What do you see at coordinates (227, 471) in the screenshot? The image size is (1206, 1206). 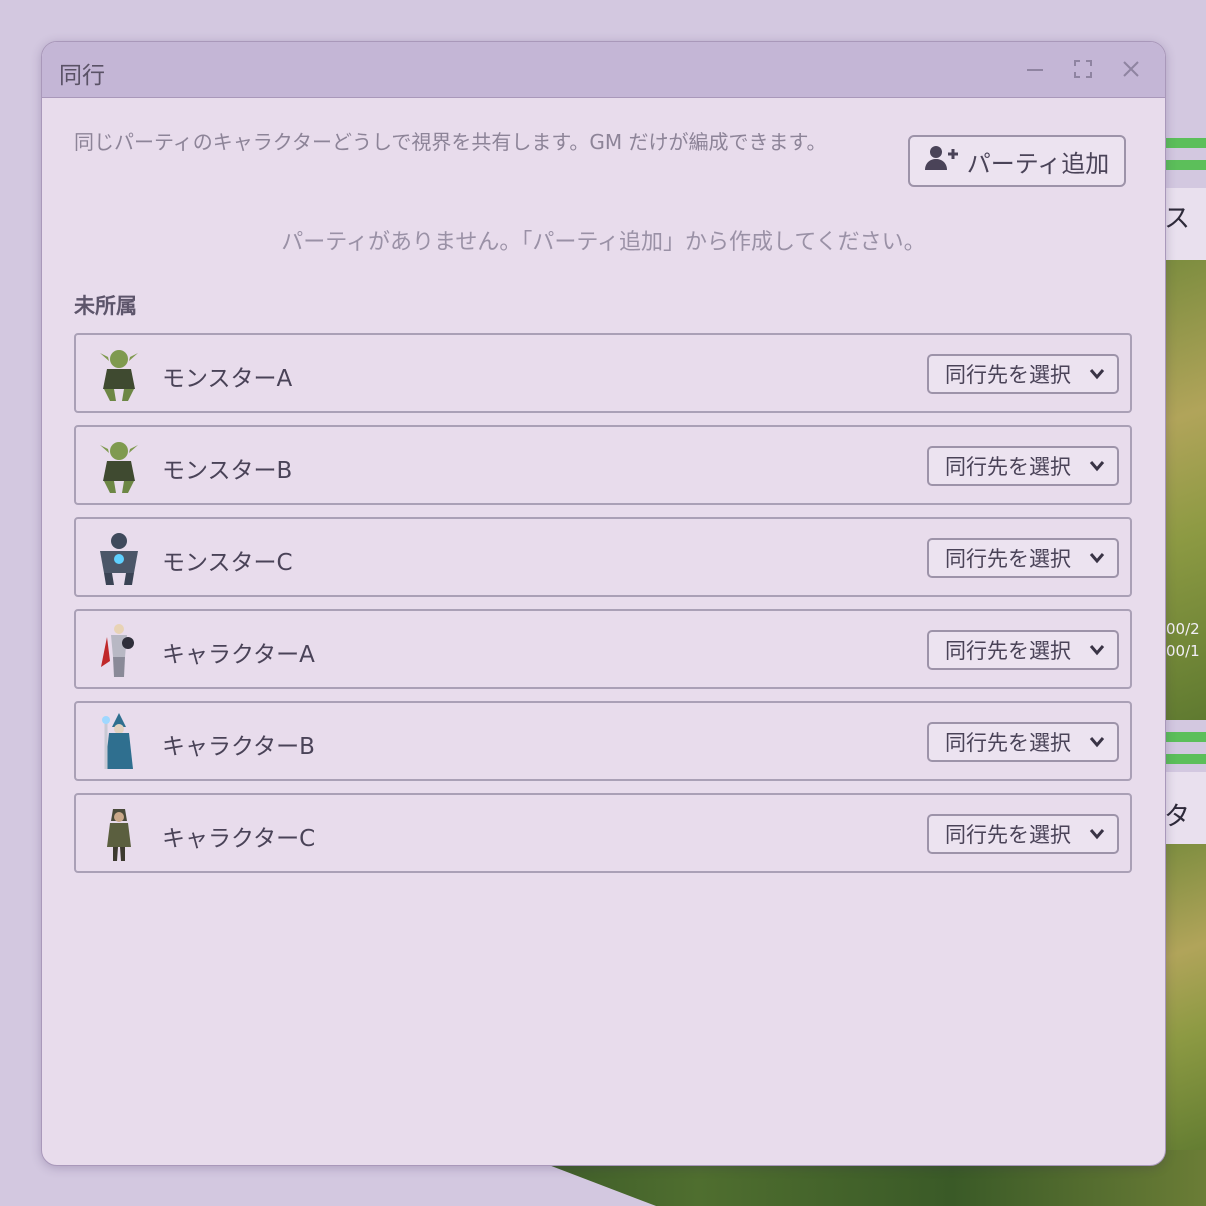 I see `character-name: モンスターB` at bounding box center [227, 471].